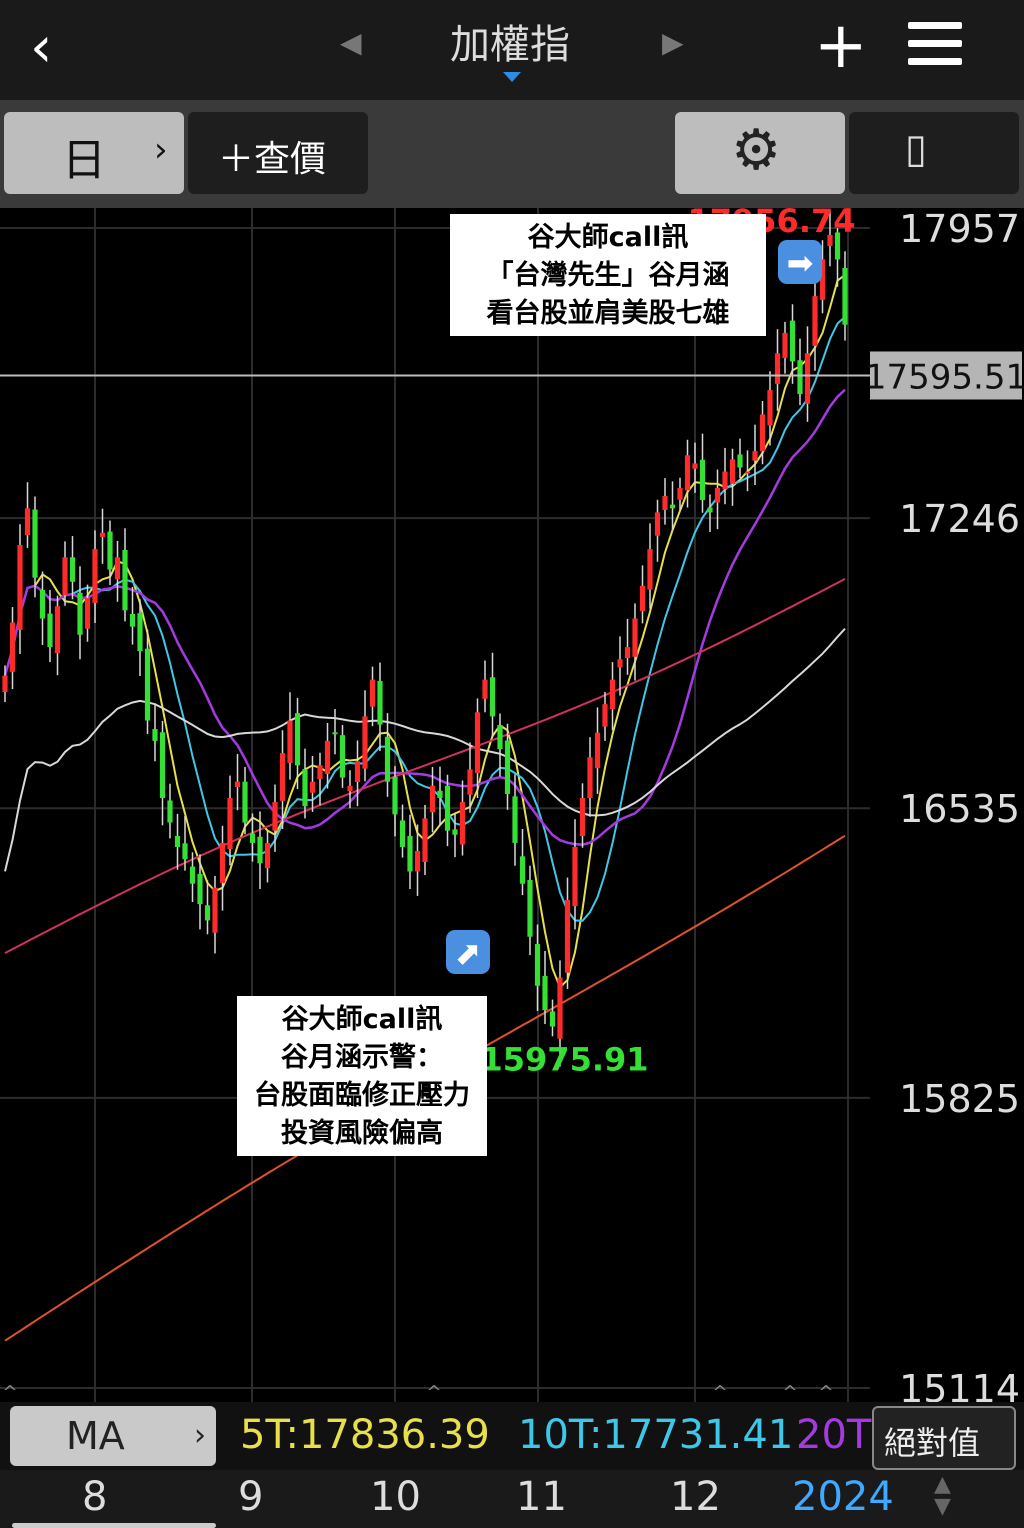 The width and height of the screenshot is (1024, 1528). Describe the element at coordinates (362, 1057) in the screenshot. I see `low-callout-line: 谷月涵示警：` at that location.